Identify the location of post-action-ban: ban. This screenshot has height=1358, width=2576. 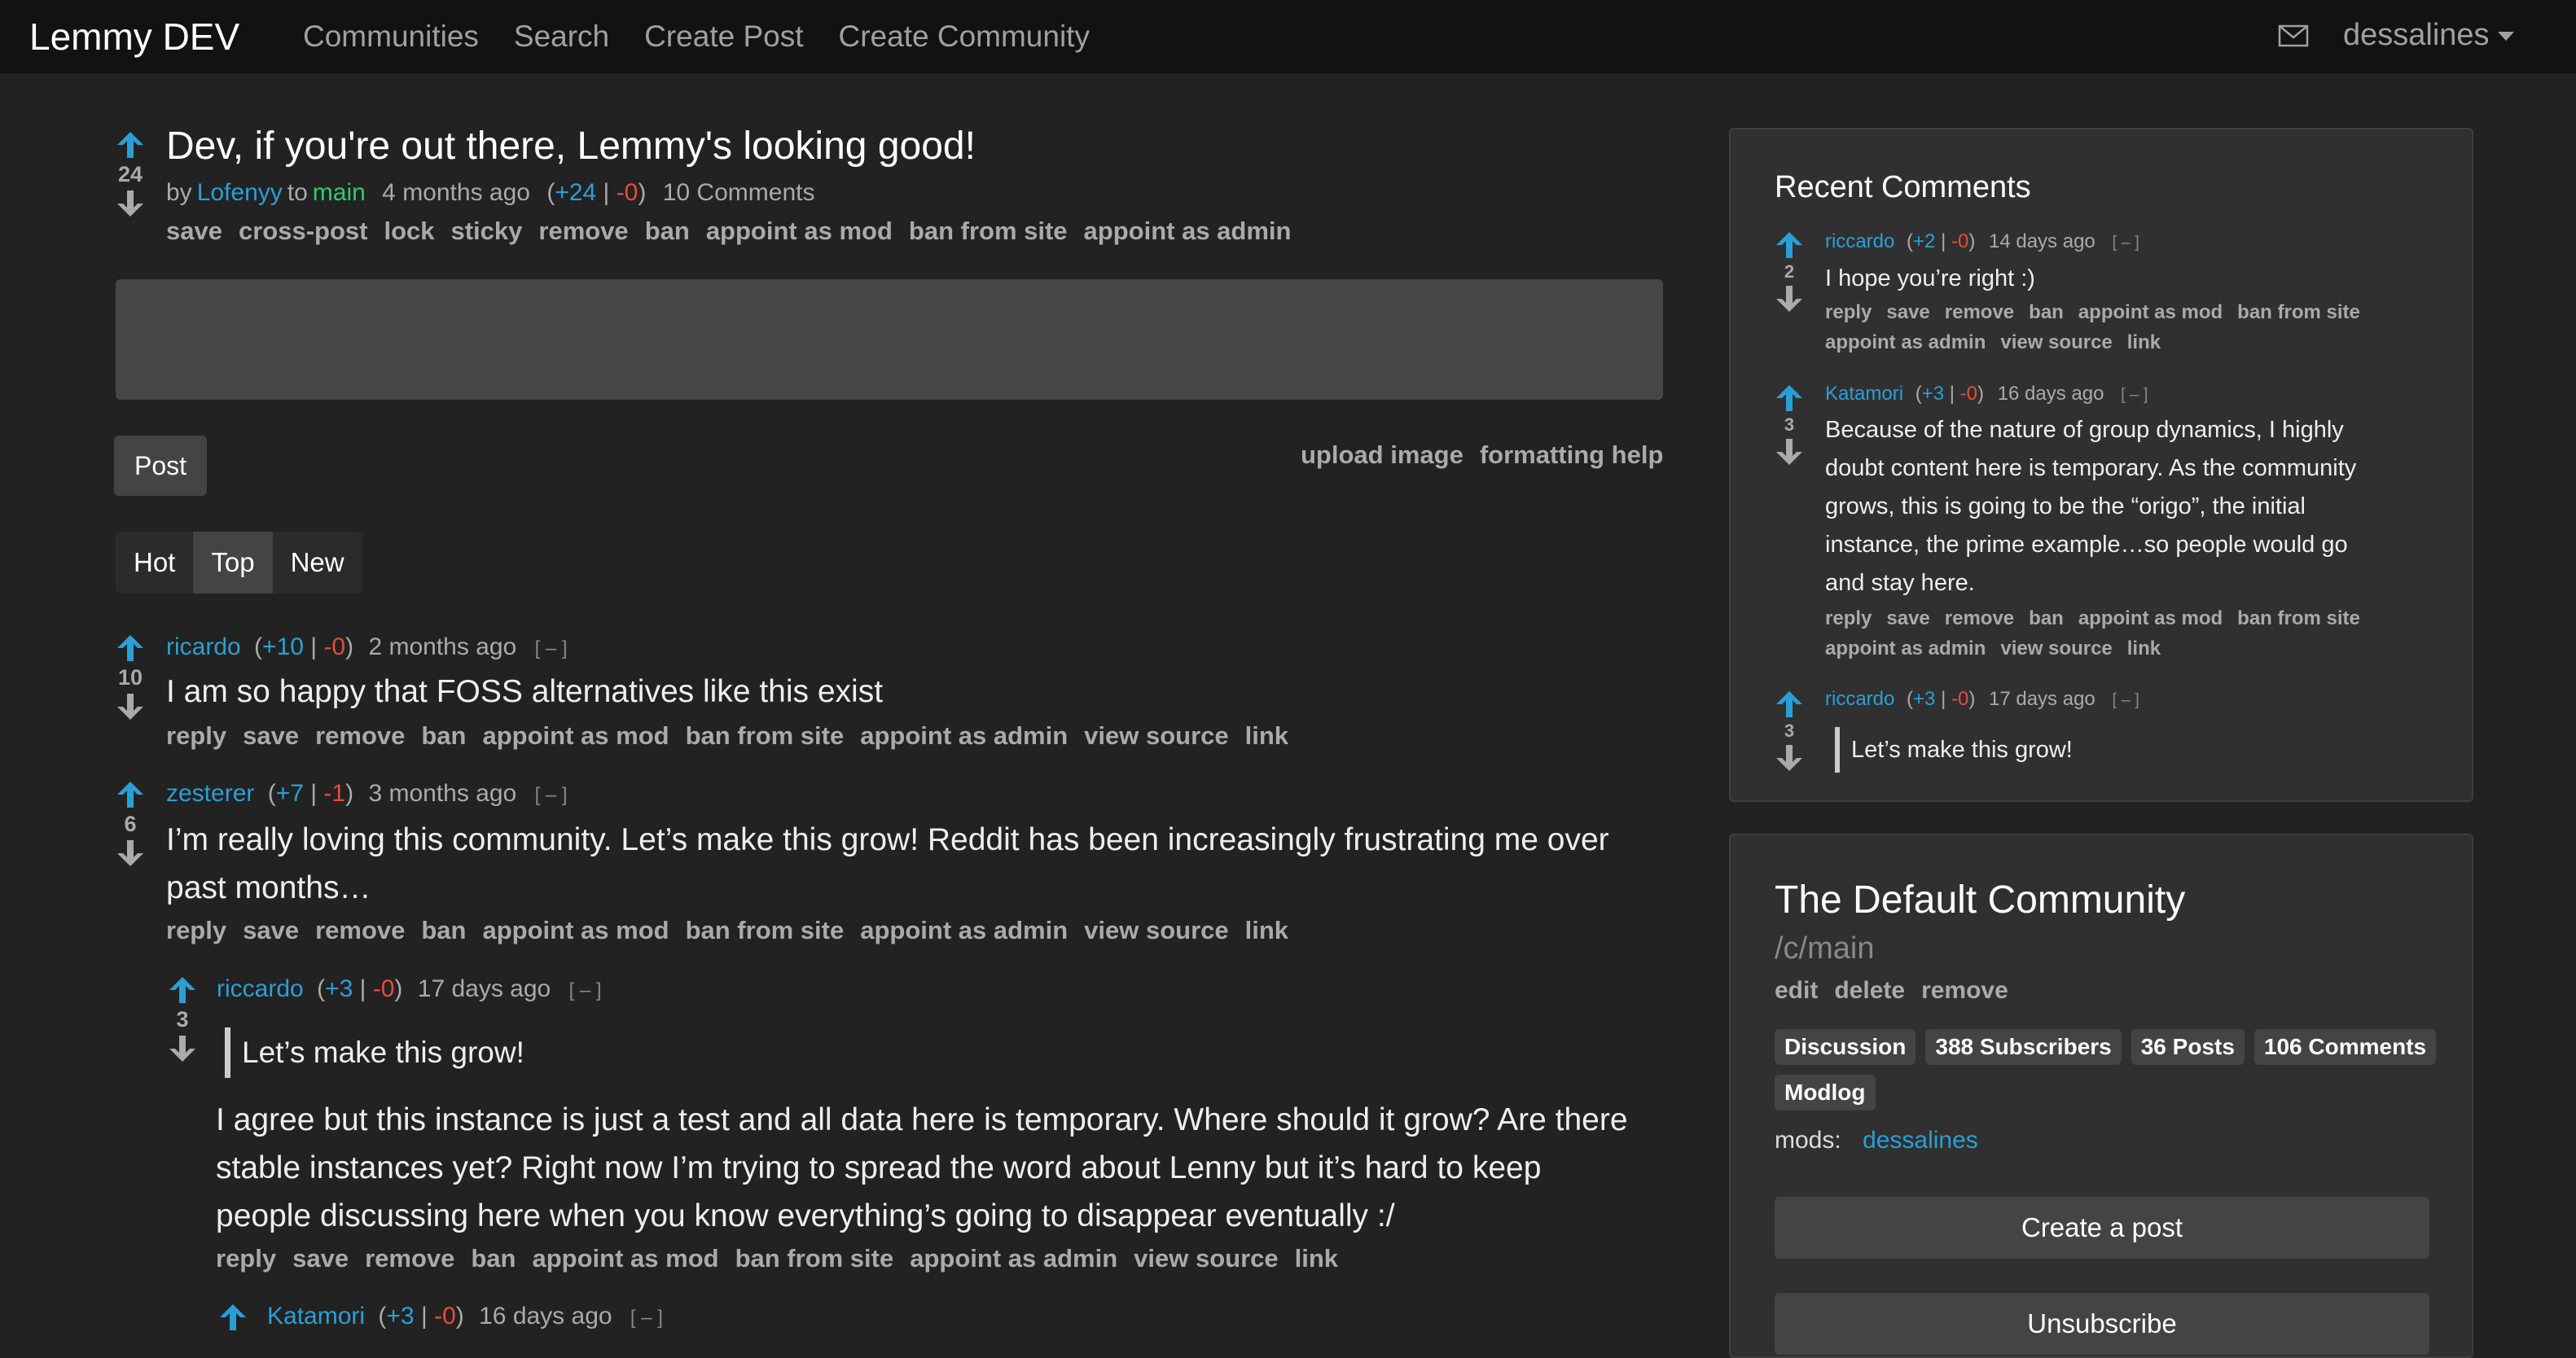
(667, 232).